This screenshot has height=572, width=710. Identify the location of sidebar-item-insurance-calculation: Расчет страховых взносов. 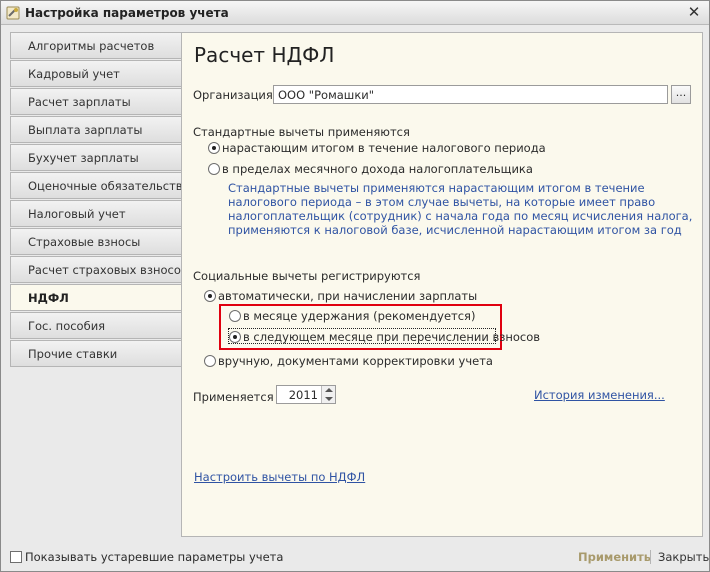
(99, 269).